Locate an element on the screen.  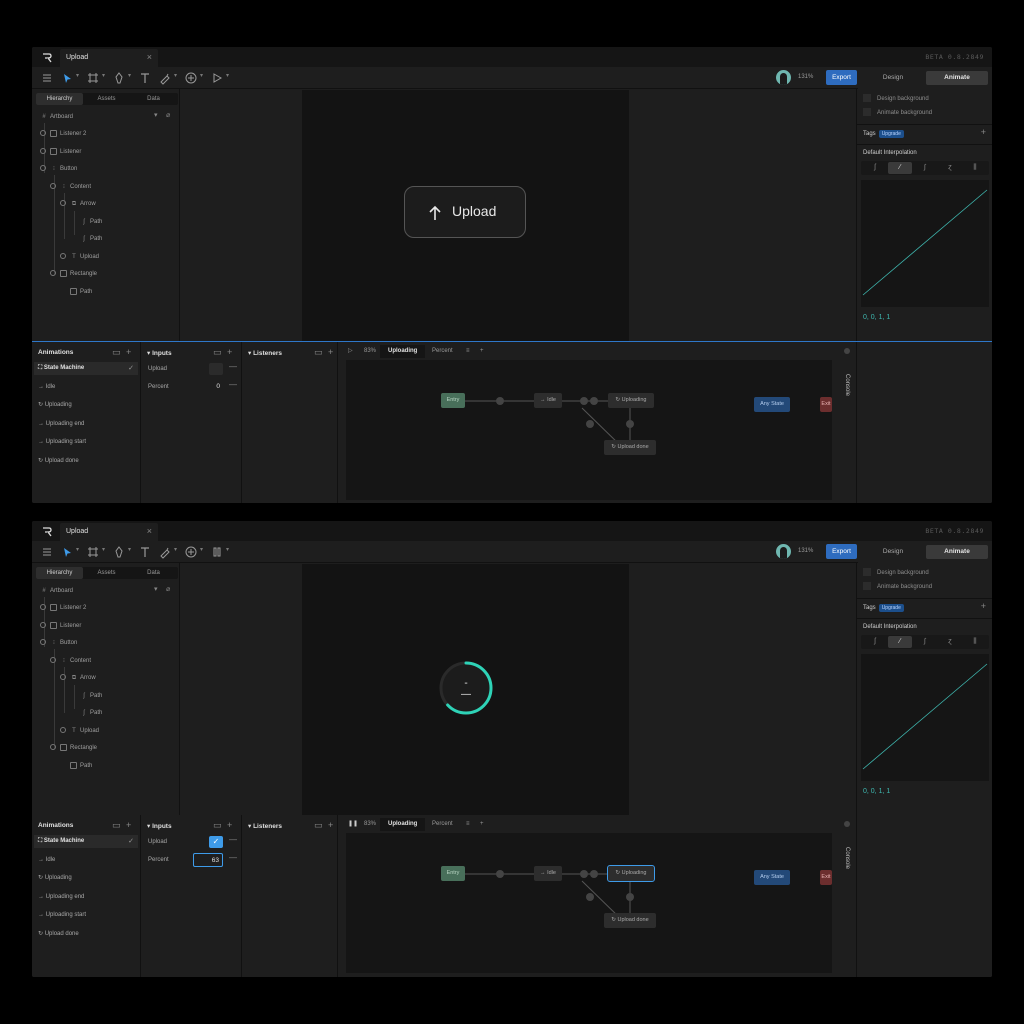
tab-uploading-layer: Uploading is located at coordinates (403, 351).